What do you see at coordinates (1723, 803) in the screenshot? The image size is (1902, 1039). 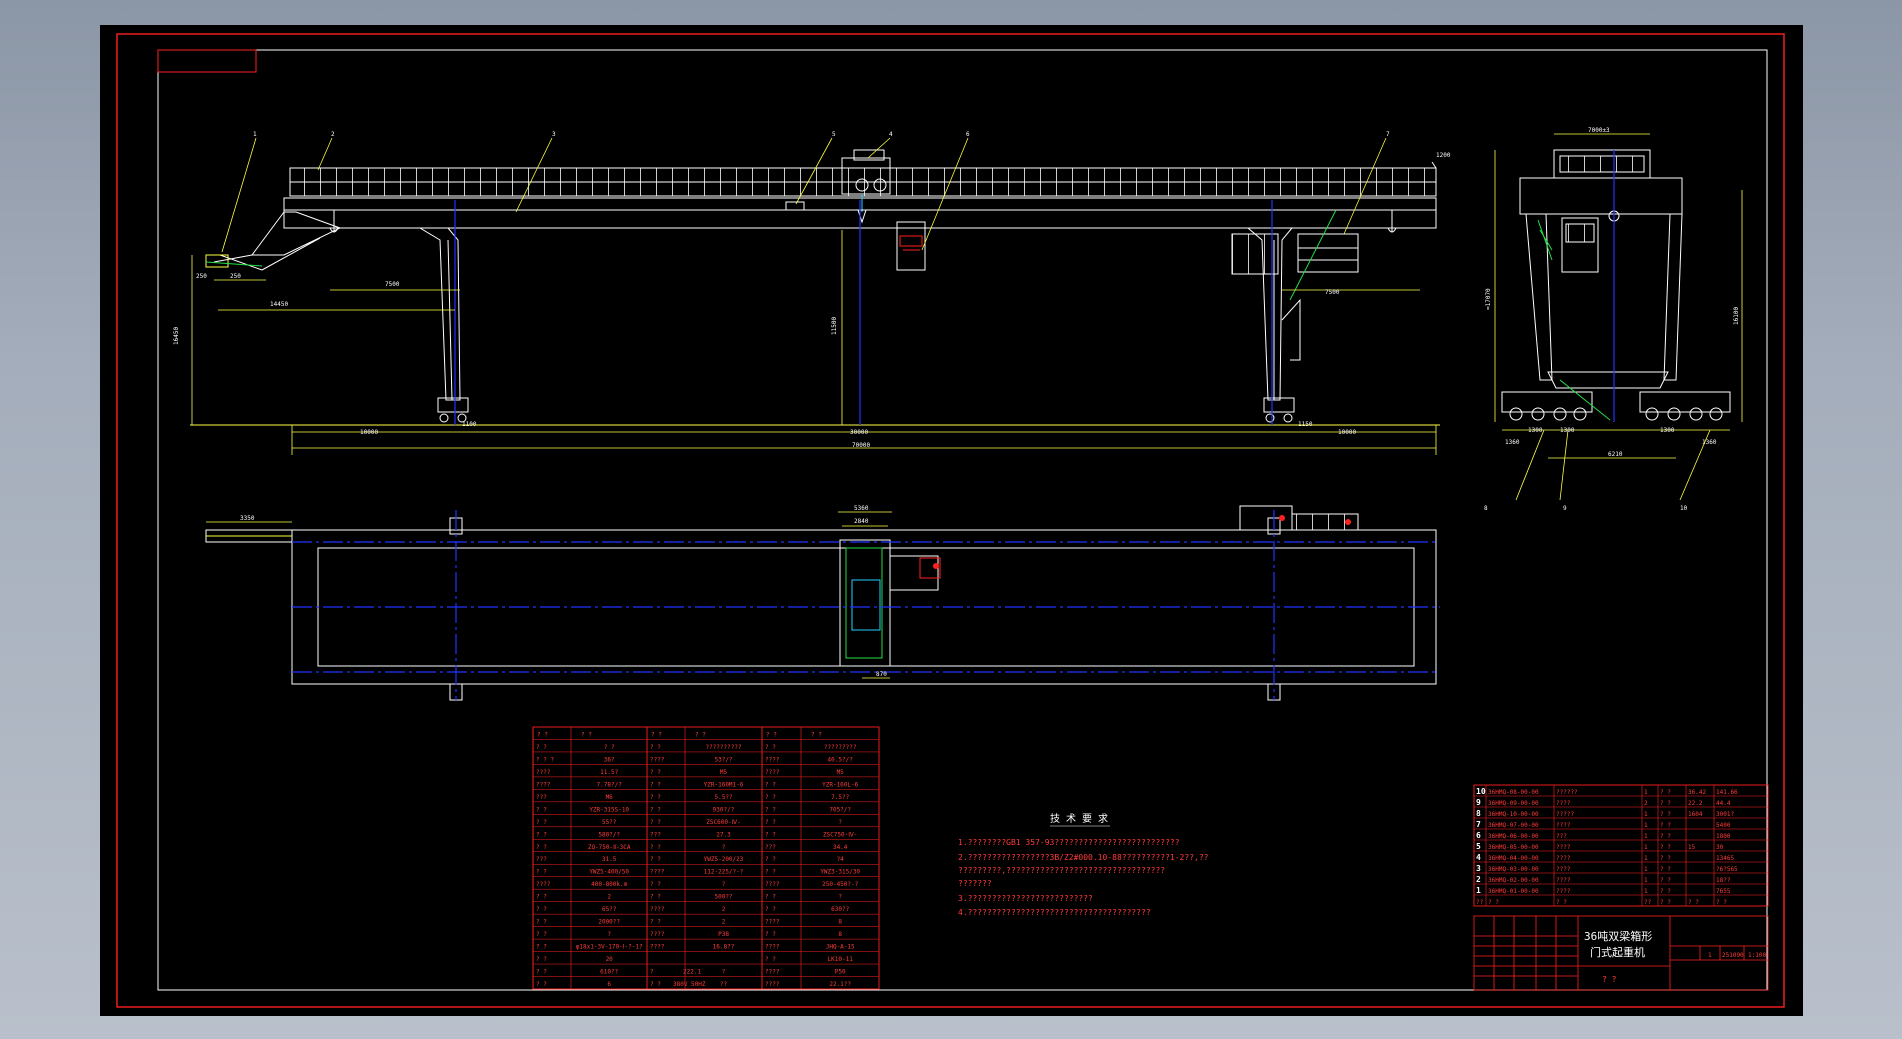 I see `bom-cell: 44.4` at bounding box center [1723, 803].